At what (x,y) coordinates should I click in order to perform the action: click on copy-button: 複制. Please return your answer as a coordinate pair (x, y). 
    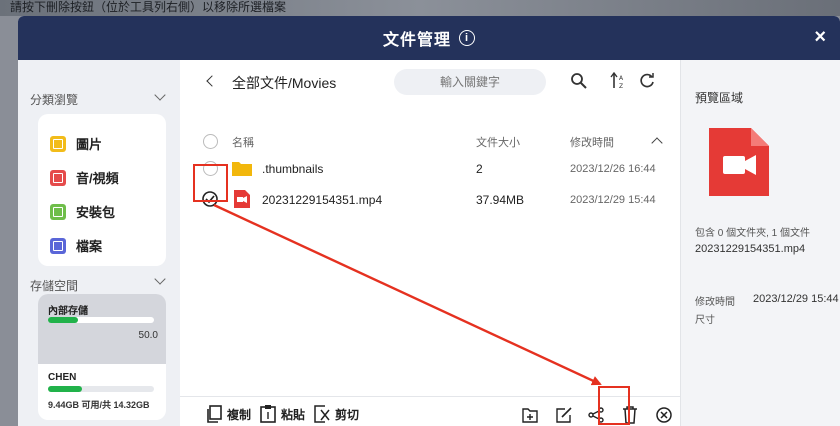
    Looking at the image, I should click on (228, 414).